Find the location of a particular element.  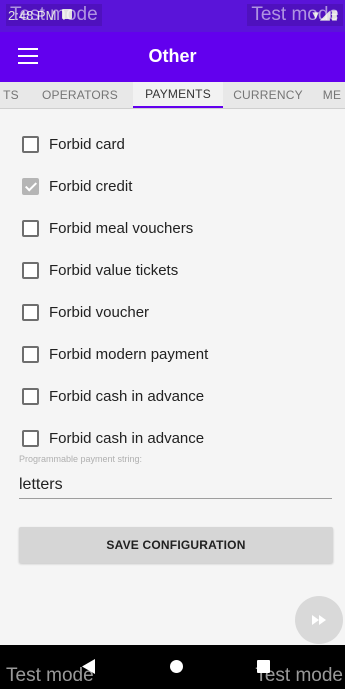

option-label: Forbid value tickets is located at coordinates (114, 270).